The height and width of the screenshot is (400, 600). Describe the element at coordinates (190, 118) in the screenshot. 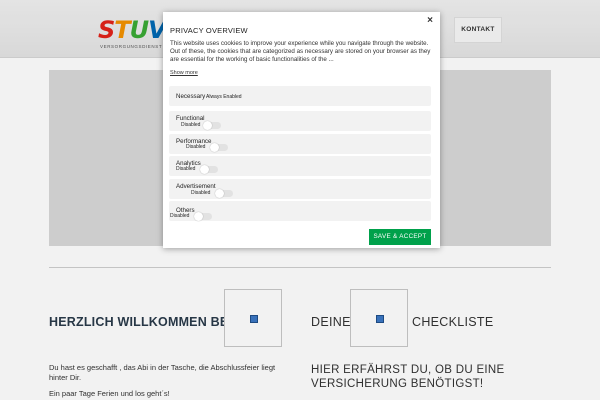

I see `category-label: Functional` at that location.